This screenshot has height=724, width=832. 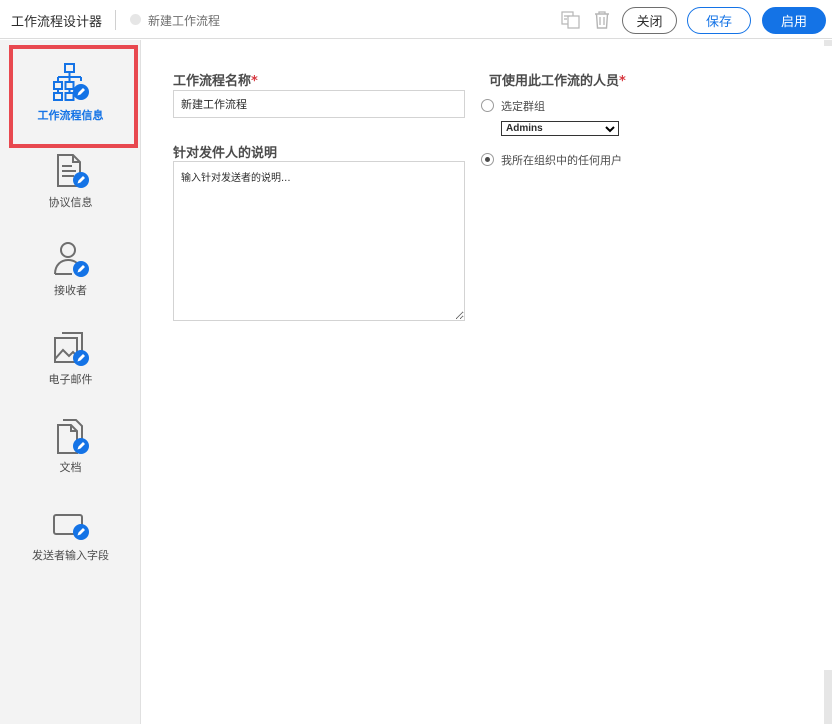 I want to click on email-icon, so click(x=71, y=349).